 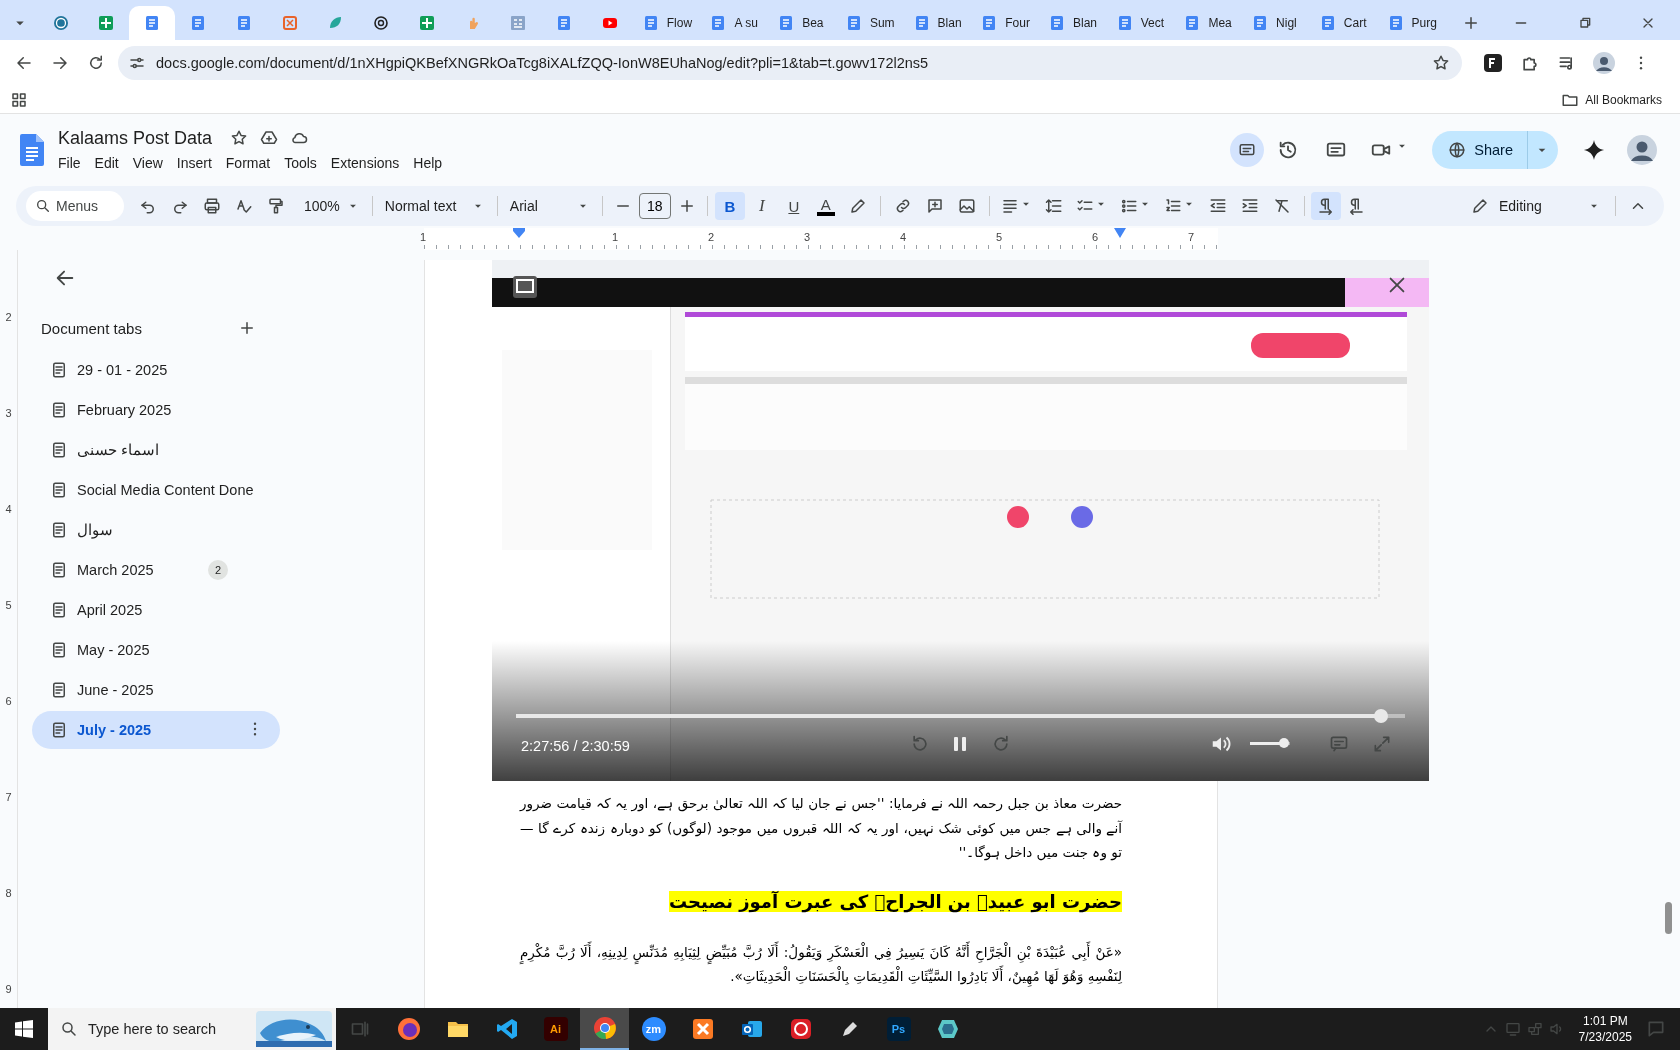 What do you see at coordinates (247, 328) in the screenshot?
I see `add-tab-icon` at bounding box center [247, 328].